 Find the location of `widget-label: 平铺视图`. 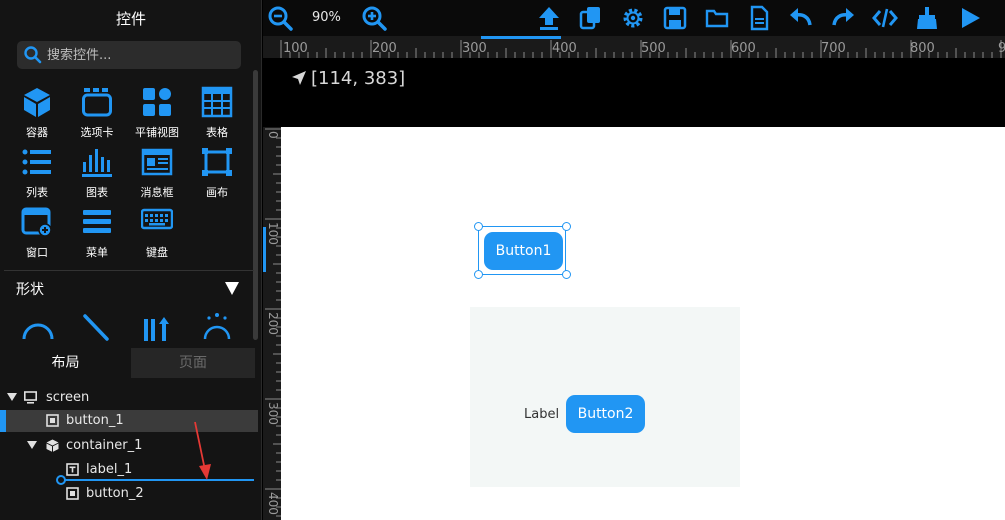

widget-label: 平铺视图 is located at coordinates (157, 132).